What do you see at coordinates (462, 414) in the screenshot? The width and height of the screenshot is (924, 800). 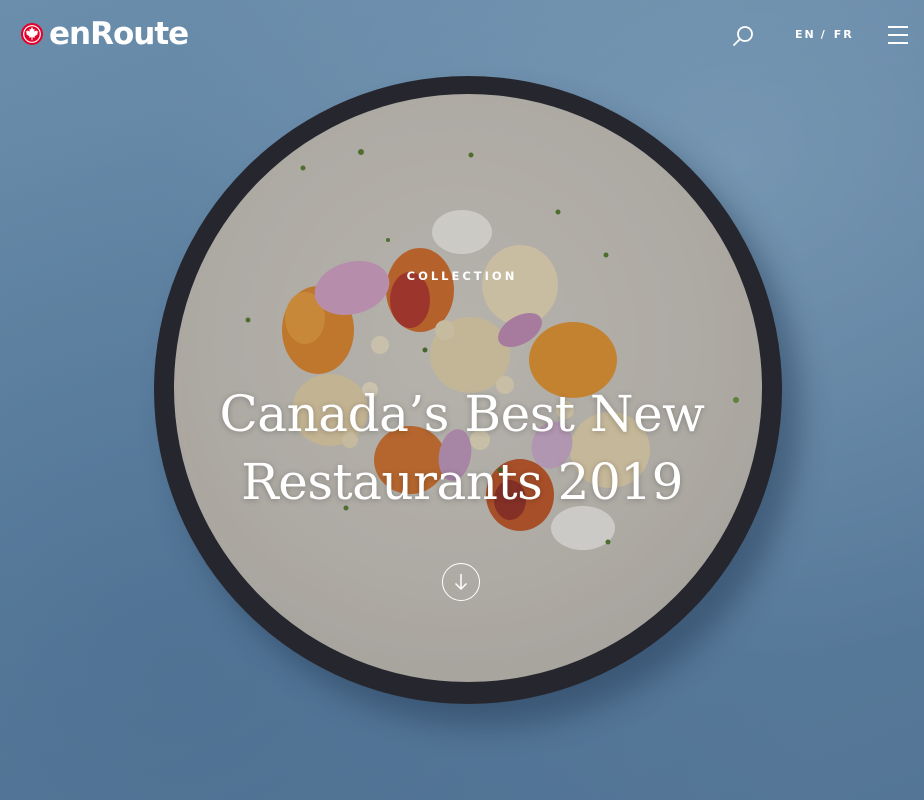 I see `page-title-line-1: Canada’s Best New` at bounding box center [462, 414].